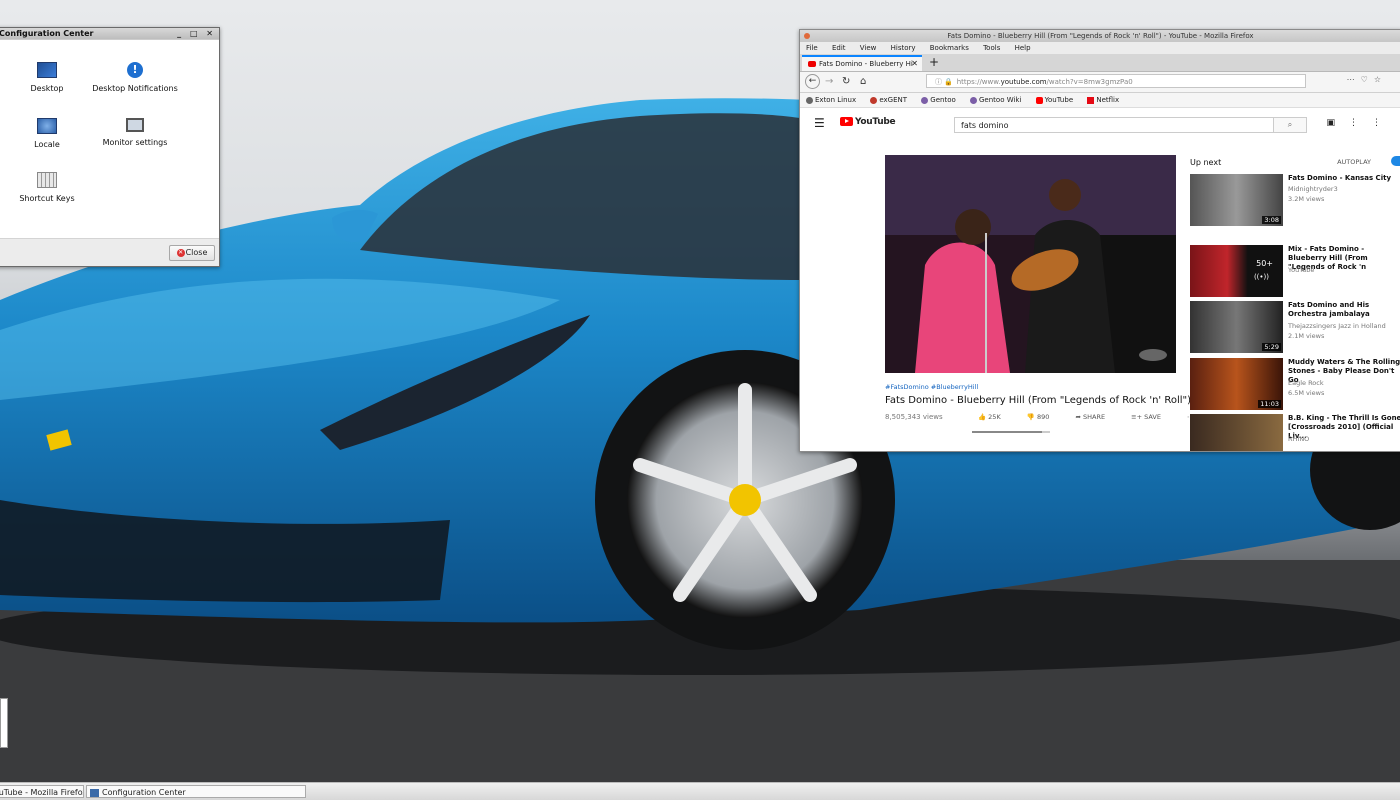 This screenshot has height=800, width=1400. What do you see at coordinates (862, 63) in the screenshot?
I see `tab-youtube: Fats Domino - Blueberry Hi ✕` at bounding box center [862, 63].